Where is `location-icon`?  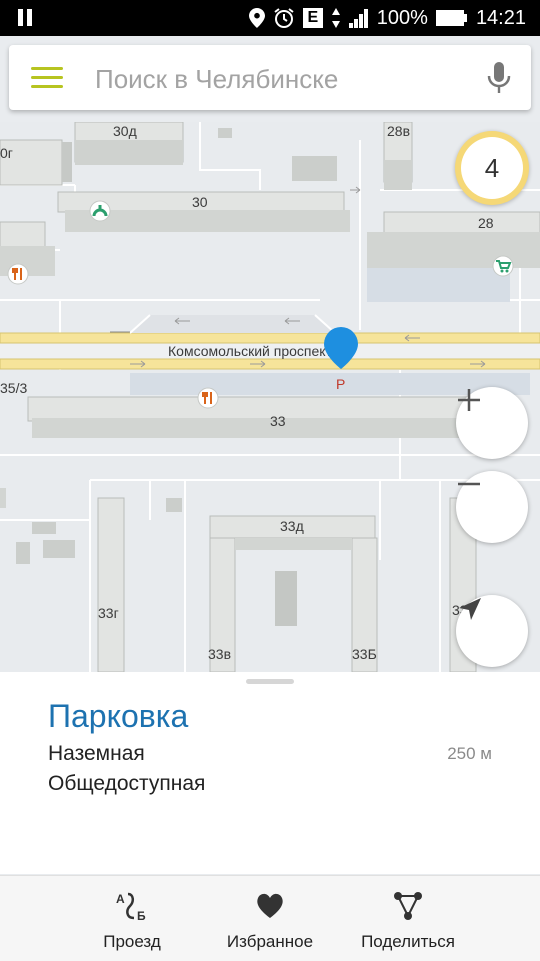 location-icon is located at coordinates (256, 18).